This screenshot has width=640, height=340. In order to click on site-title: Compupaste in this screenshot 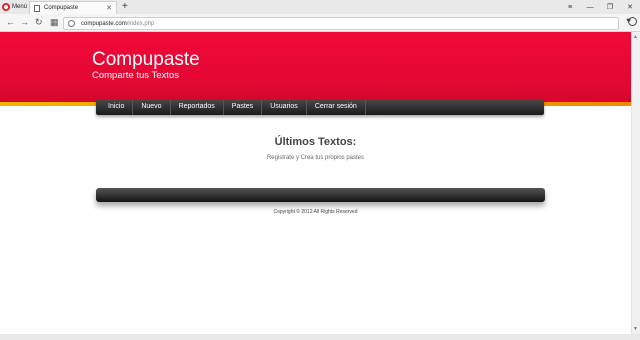, I will do `click(146, 59)`.